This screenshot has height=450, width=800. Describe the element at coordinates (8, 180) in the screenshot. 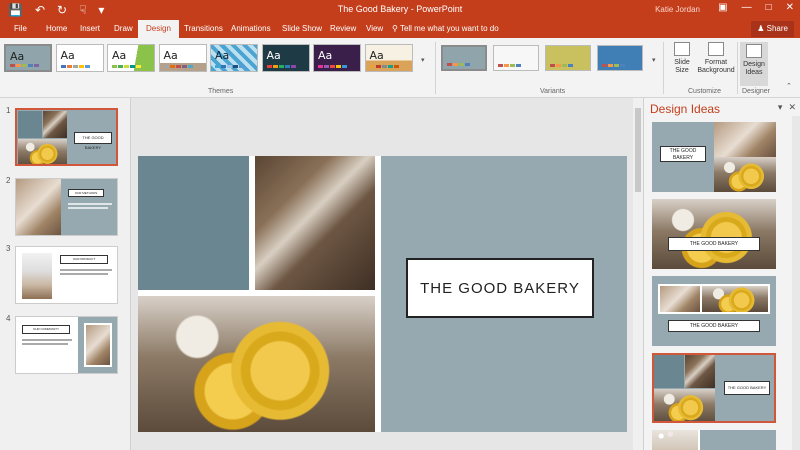

I see `slide-number: 2` at that location.